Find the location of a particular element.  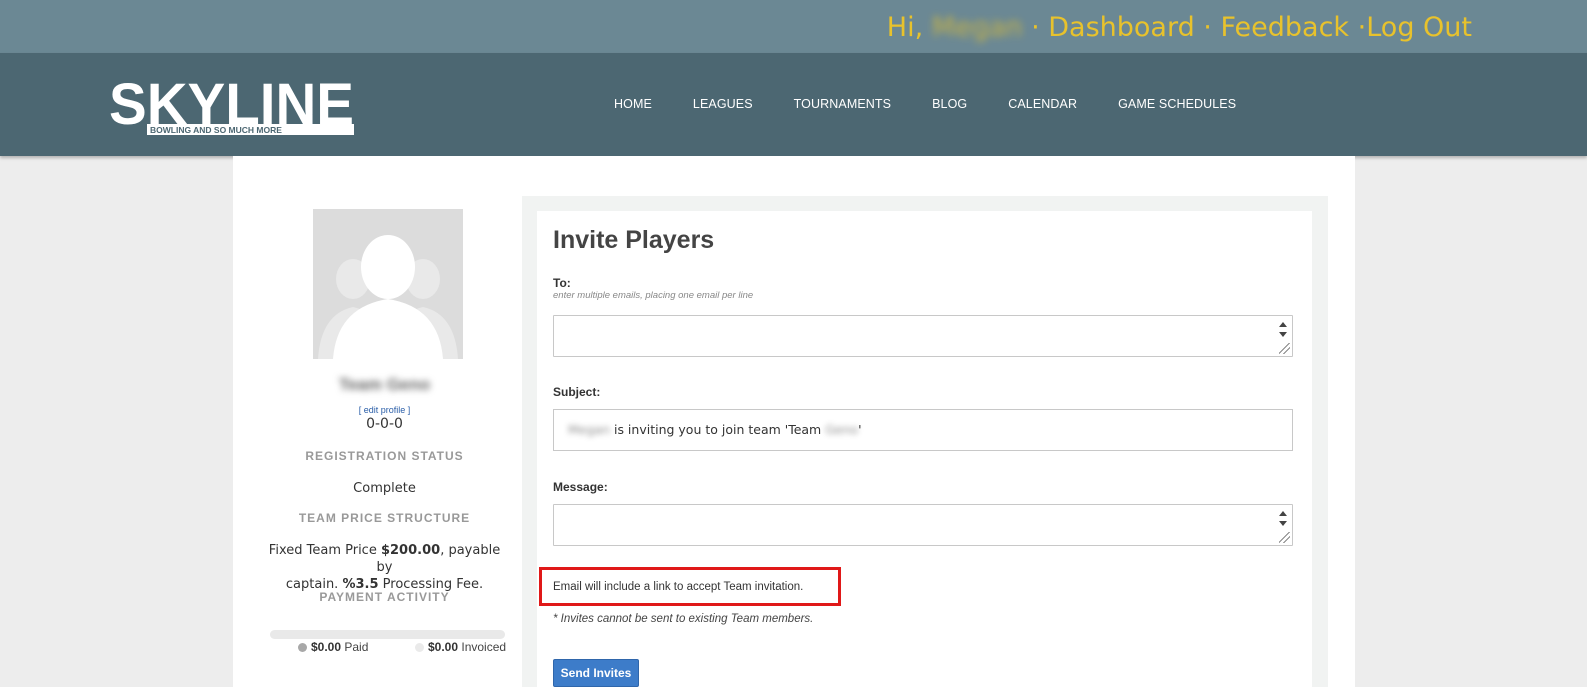

to-field is located at coordinates (923, 336).